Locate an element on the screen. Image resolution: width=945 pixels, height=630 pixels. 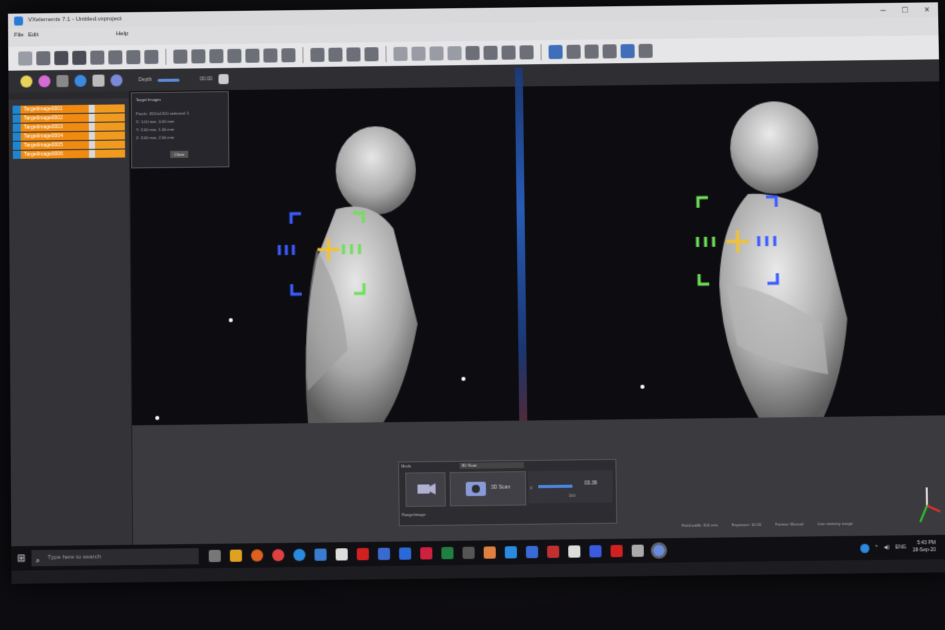
exposure-slider: 0 100 03.36 is located at coordinates (570, 487).